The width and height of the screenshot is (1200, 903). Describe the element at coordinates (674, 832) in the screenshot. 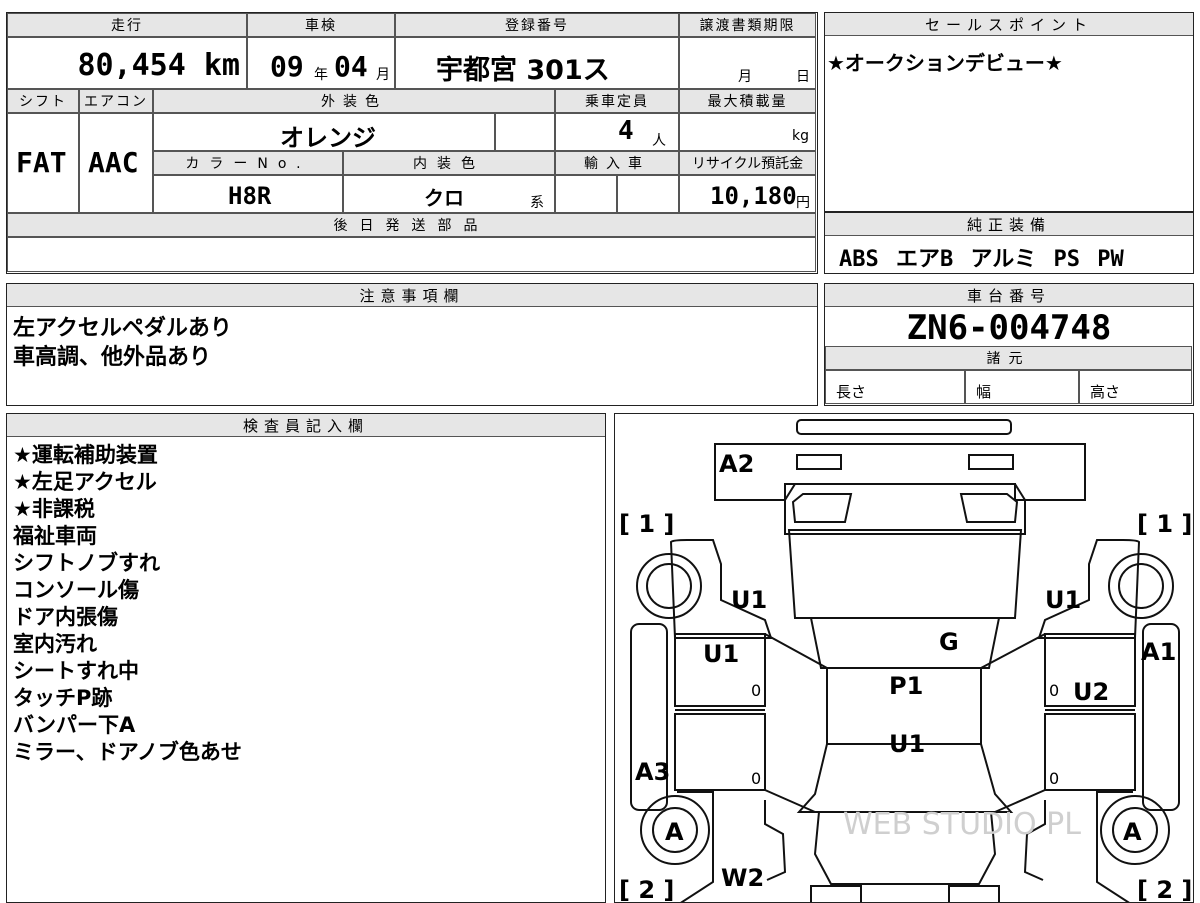

I see `mark-a-left: A` at that location.